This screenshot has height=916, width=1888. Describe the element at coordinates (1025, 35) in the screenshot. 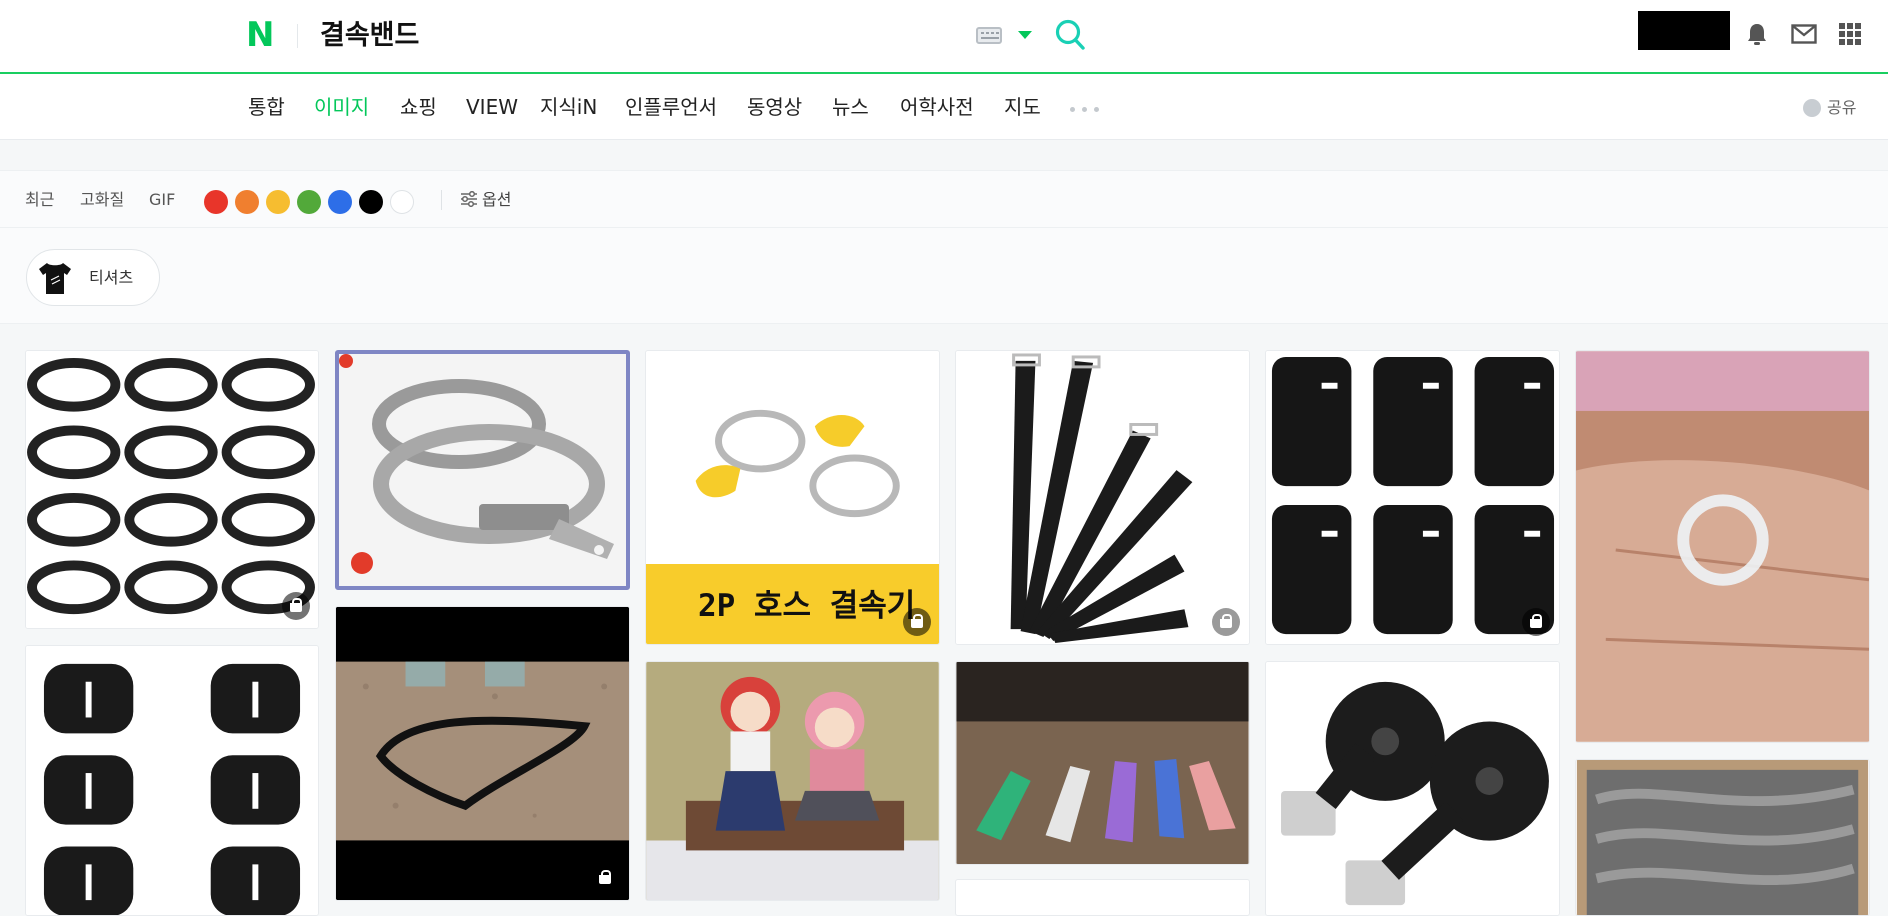

I see `chevron-down-icon` at that location.